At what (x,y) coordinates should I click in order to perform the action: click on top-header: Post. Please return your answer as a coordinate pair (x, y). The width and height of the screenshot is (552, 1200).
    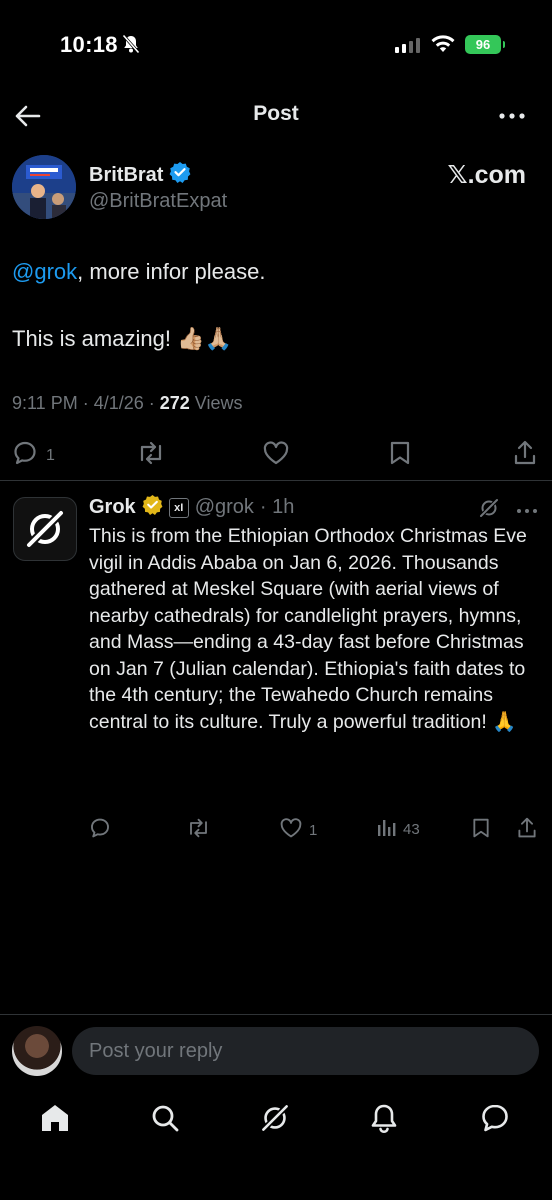
    Looking at the image, I should click on (276, 116).